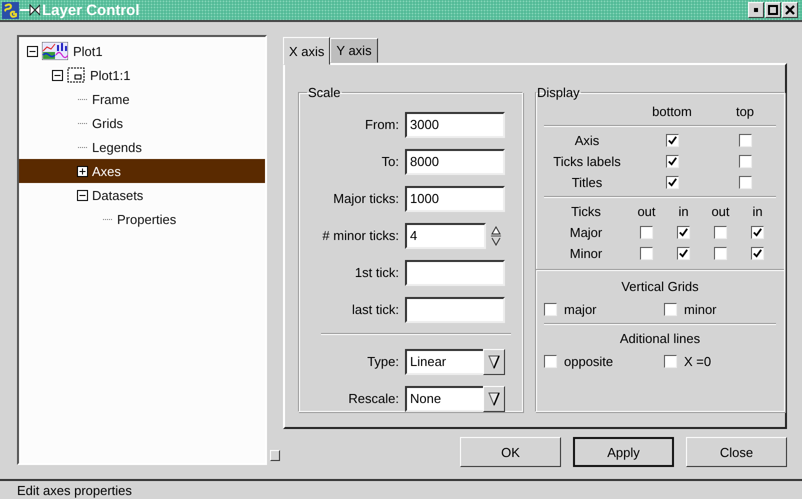 Image resolution: width=802 pixels, height=499 pixels. Describe the element at coordinates (376, 272) in the screenshot. I see `field-label: 1st tick:` at that location.